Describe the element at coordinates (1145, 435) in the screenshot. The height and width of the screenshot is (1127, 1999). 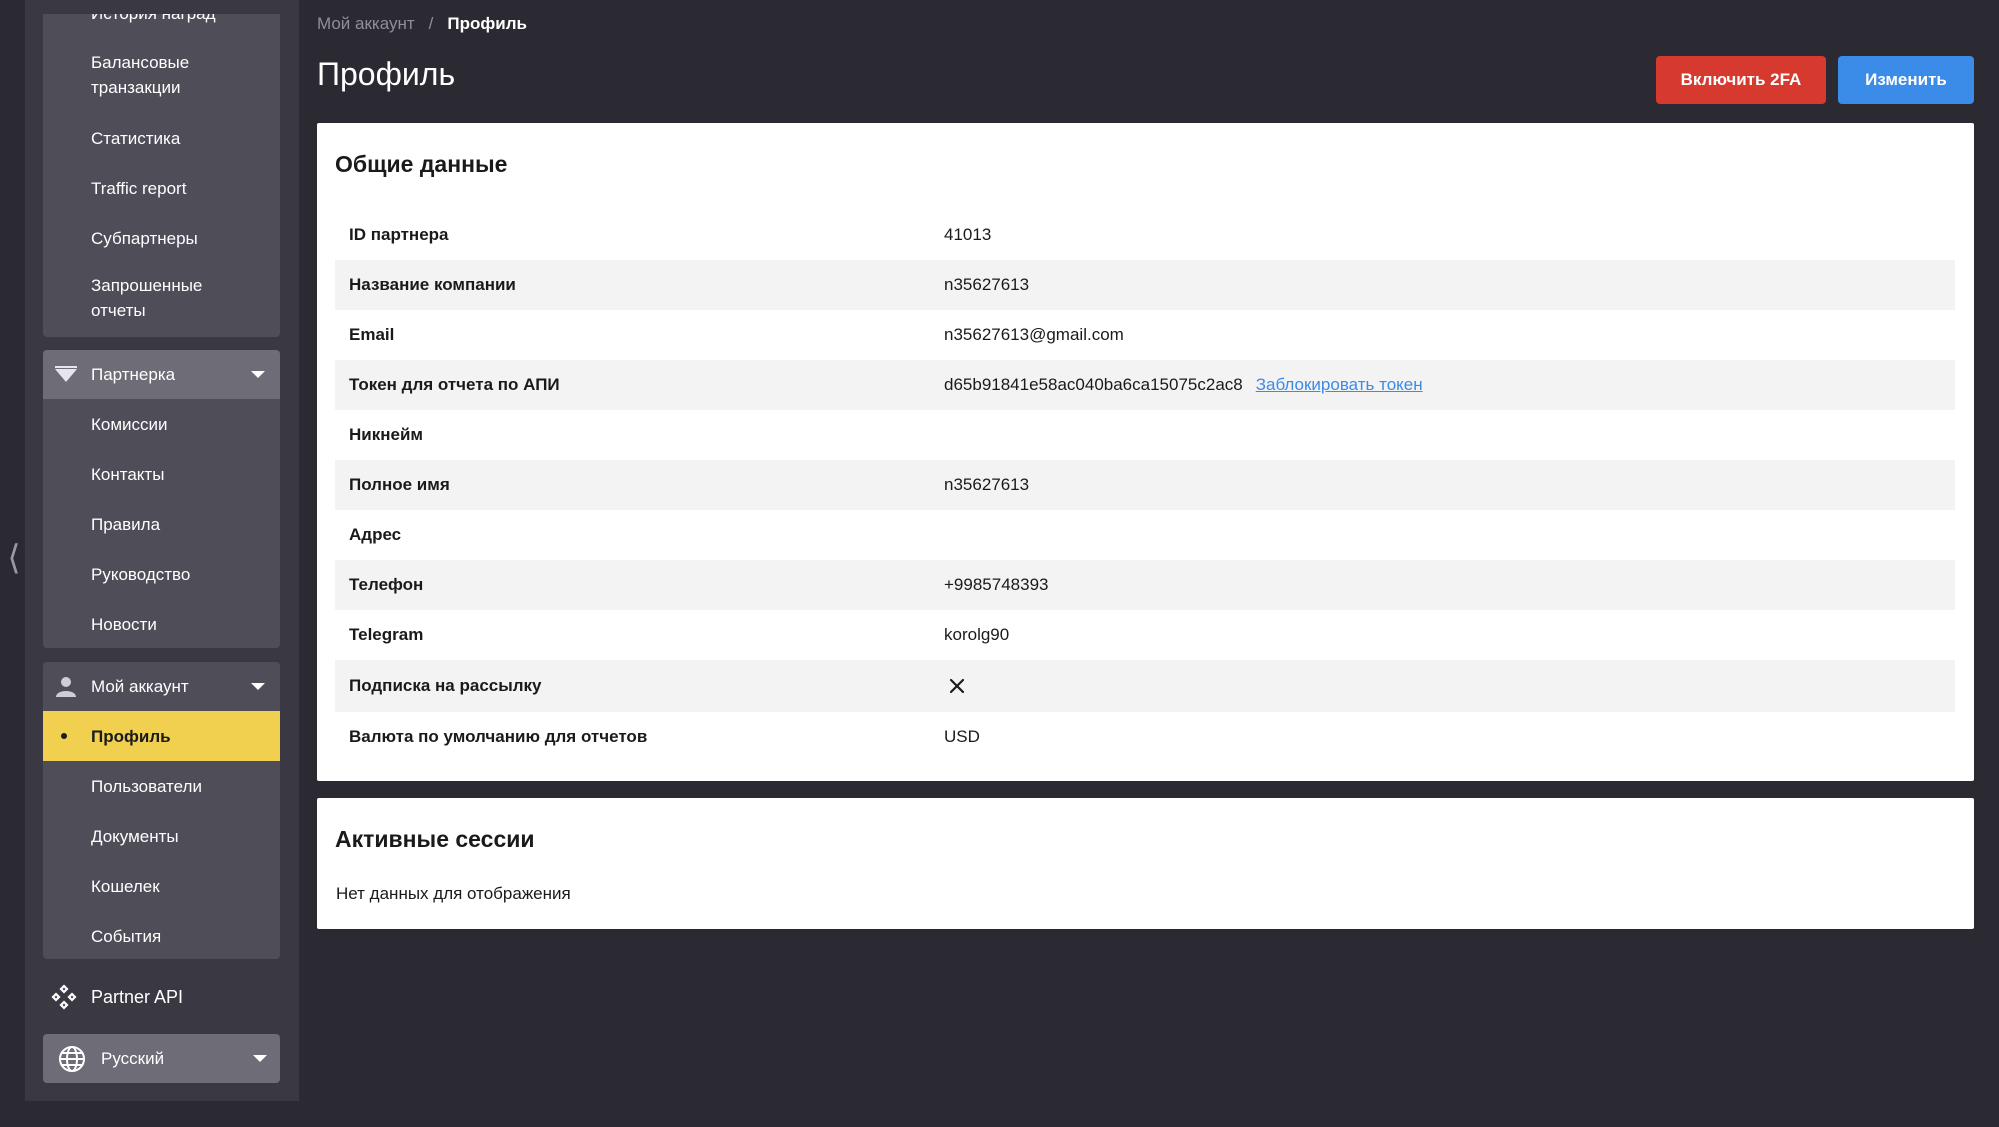
I see `table-row: Никнейм` at that location.